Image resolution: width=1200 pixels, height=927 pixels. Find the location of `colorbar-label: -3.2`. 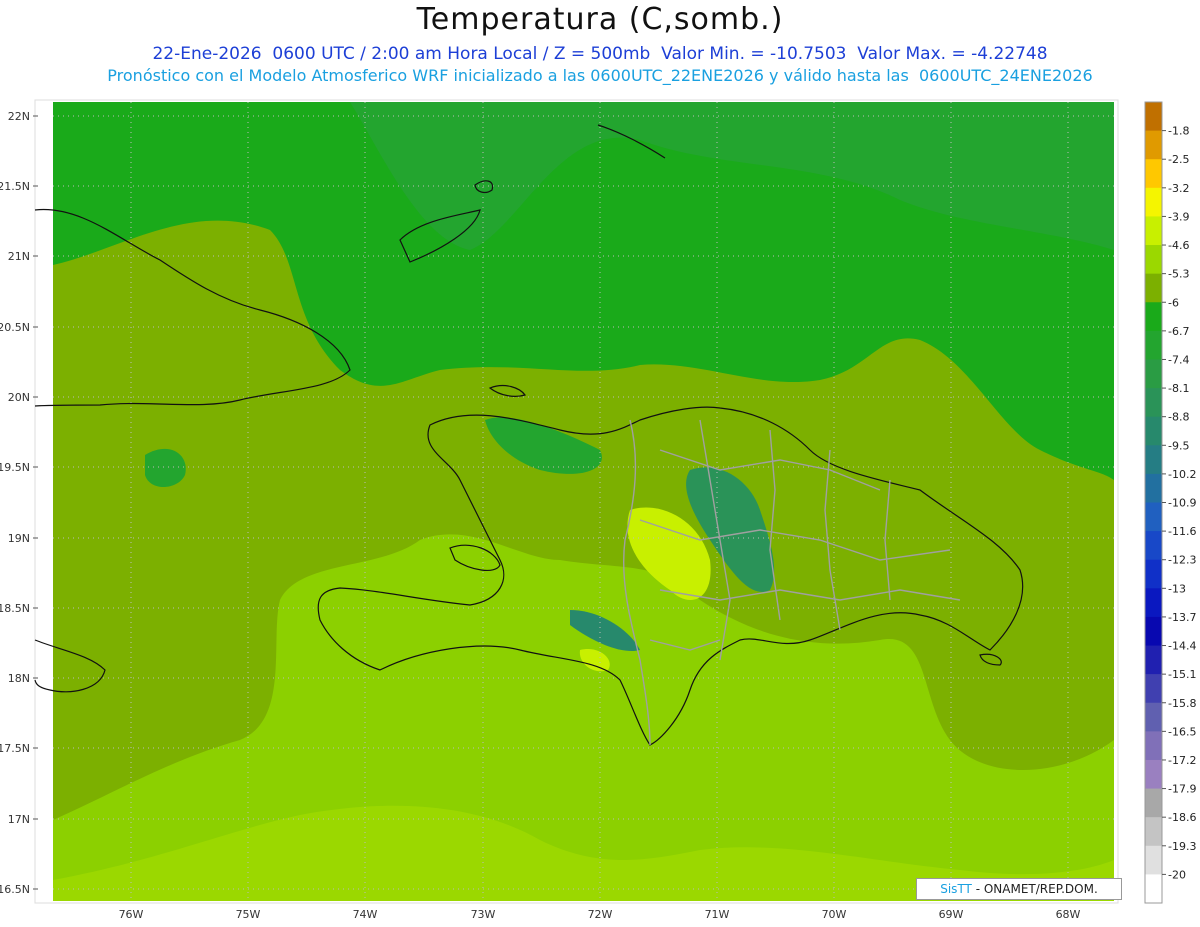

colorbar-label: -3.2 is located at coordinates (1178, 188).